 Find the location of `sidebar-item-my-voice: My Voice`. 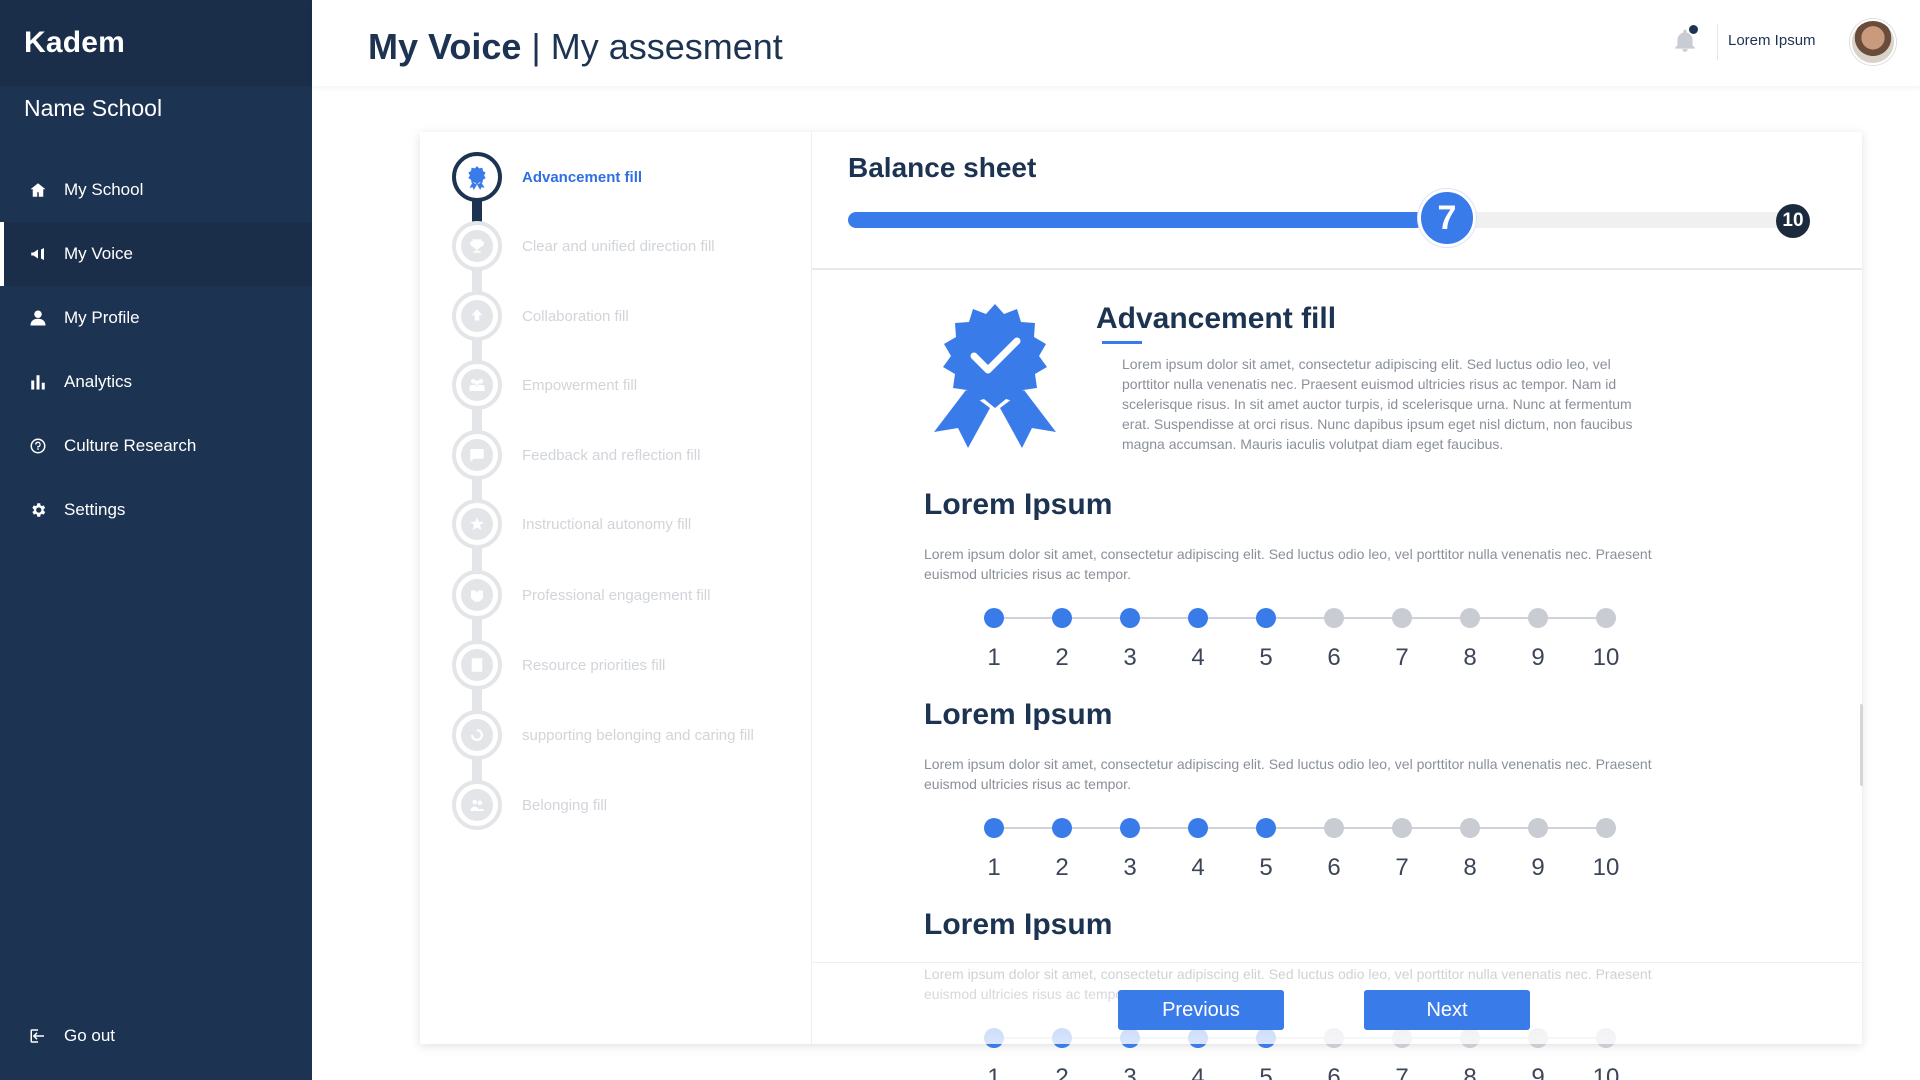

sidebar-item-my-voice: My Voice is located at coordinates (156, 254).